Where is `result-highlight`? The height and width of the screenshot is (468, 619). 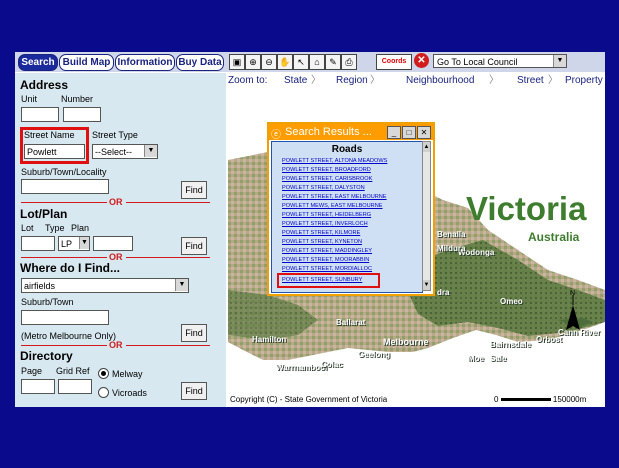 result-highlight is located at coordinates (328, 280).